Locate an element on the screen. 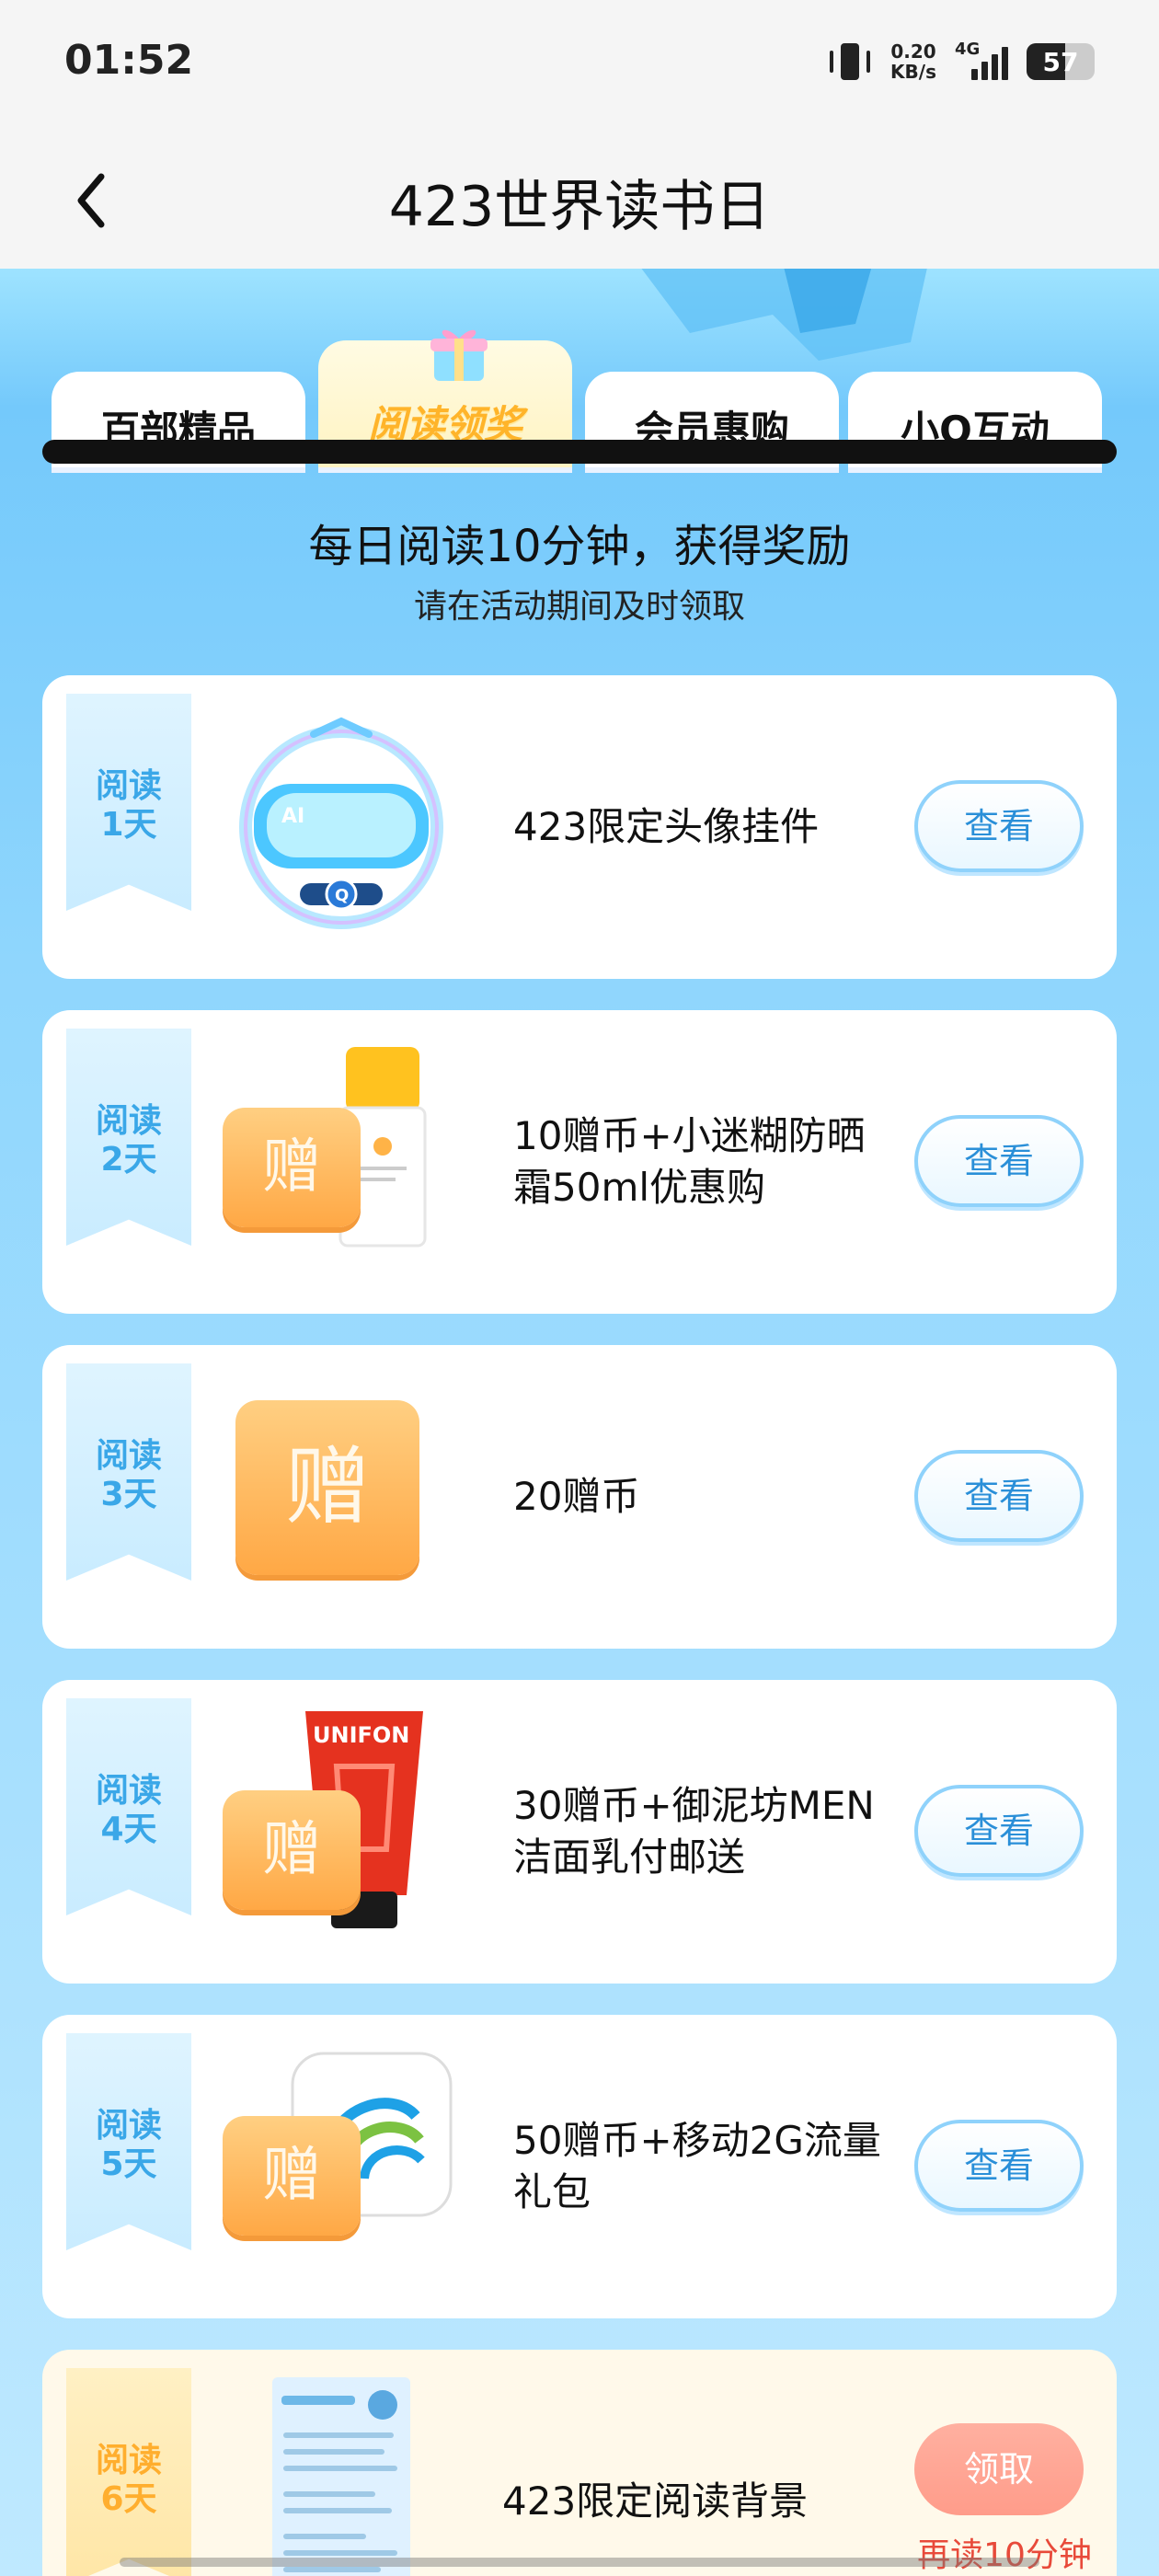  reward-title: 20赠币 is located at coordinates (576, 1496).